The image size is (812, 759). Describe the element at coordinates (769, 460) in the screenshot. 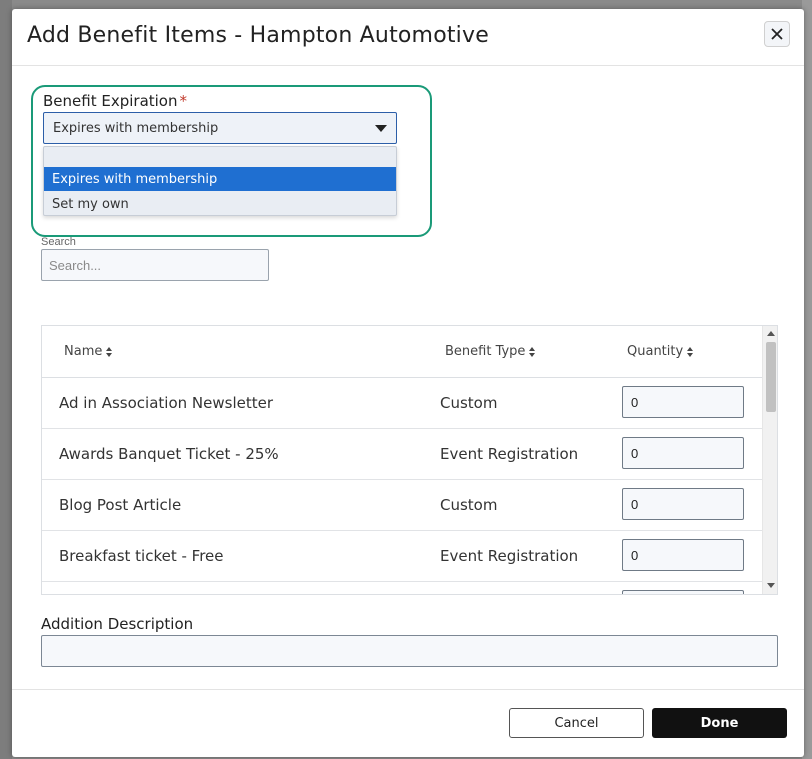

I see `table-scrollbar` at that location.